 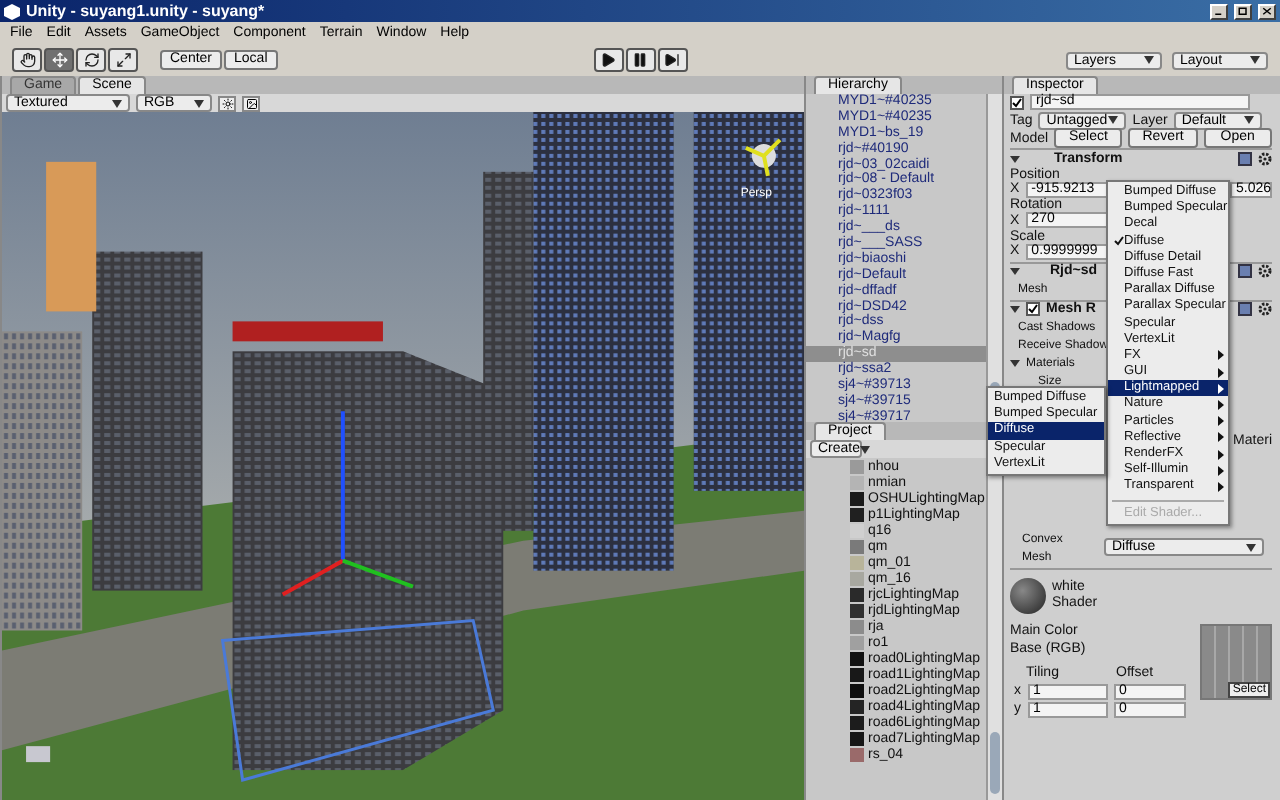 I want to click on image-toggle-button, so click(x=251, y=103).